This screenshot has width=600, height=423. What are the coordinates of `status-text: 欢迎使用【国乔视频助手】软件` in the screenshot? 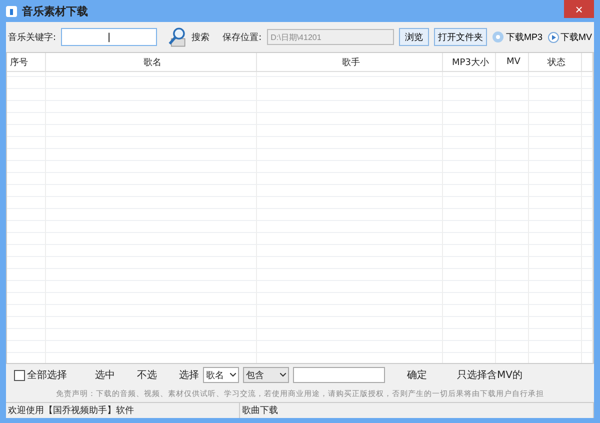 It's located at (123, 410).